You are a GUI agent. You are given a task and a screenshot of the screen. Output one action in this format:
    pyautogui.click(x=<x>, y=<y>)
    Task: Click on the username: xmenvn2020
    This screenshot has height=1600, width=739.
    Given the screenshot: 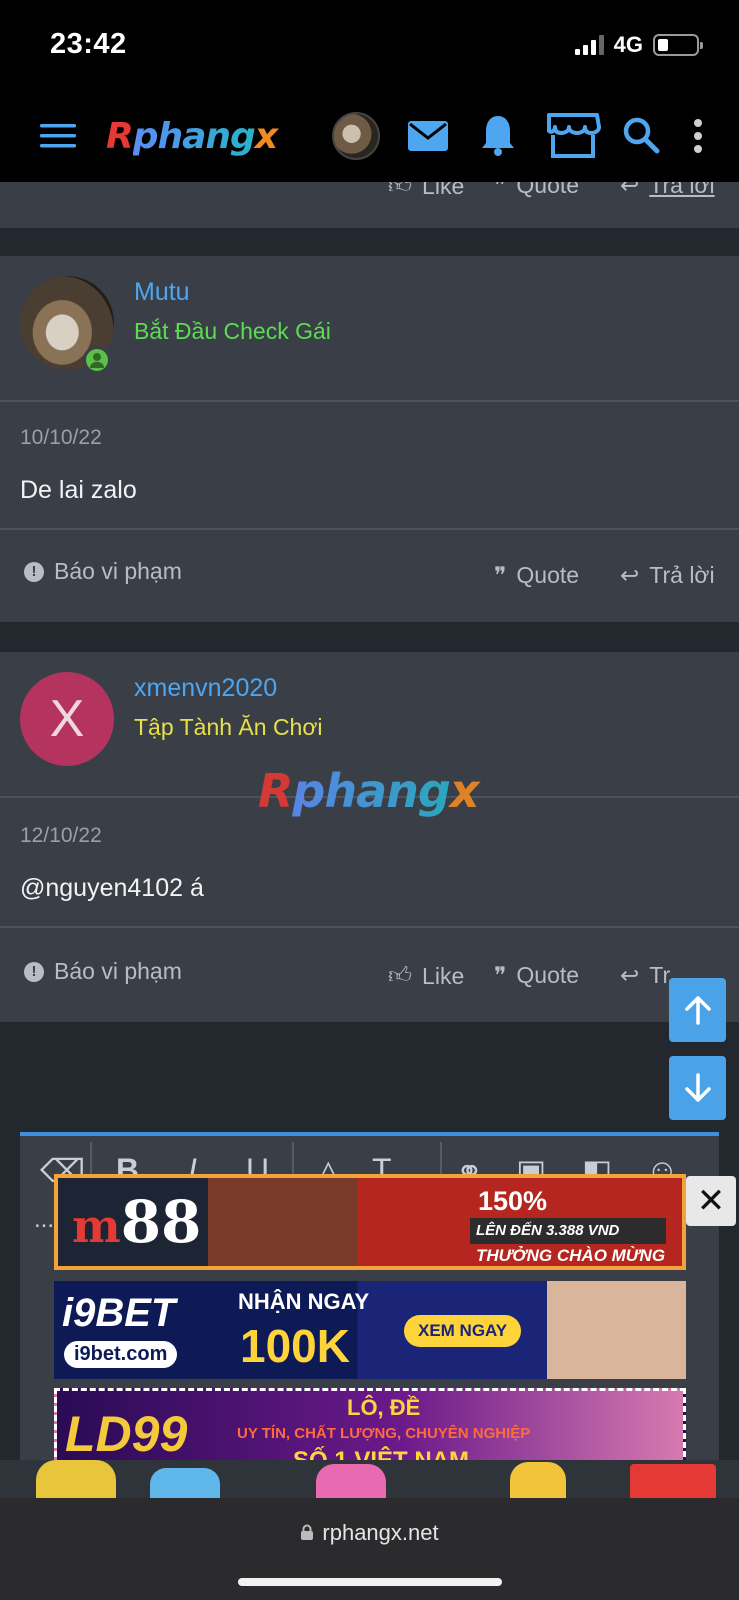 What is the action you would take?
    pyautogui.click(x=205, y=688)
    